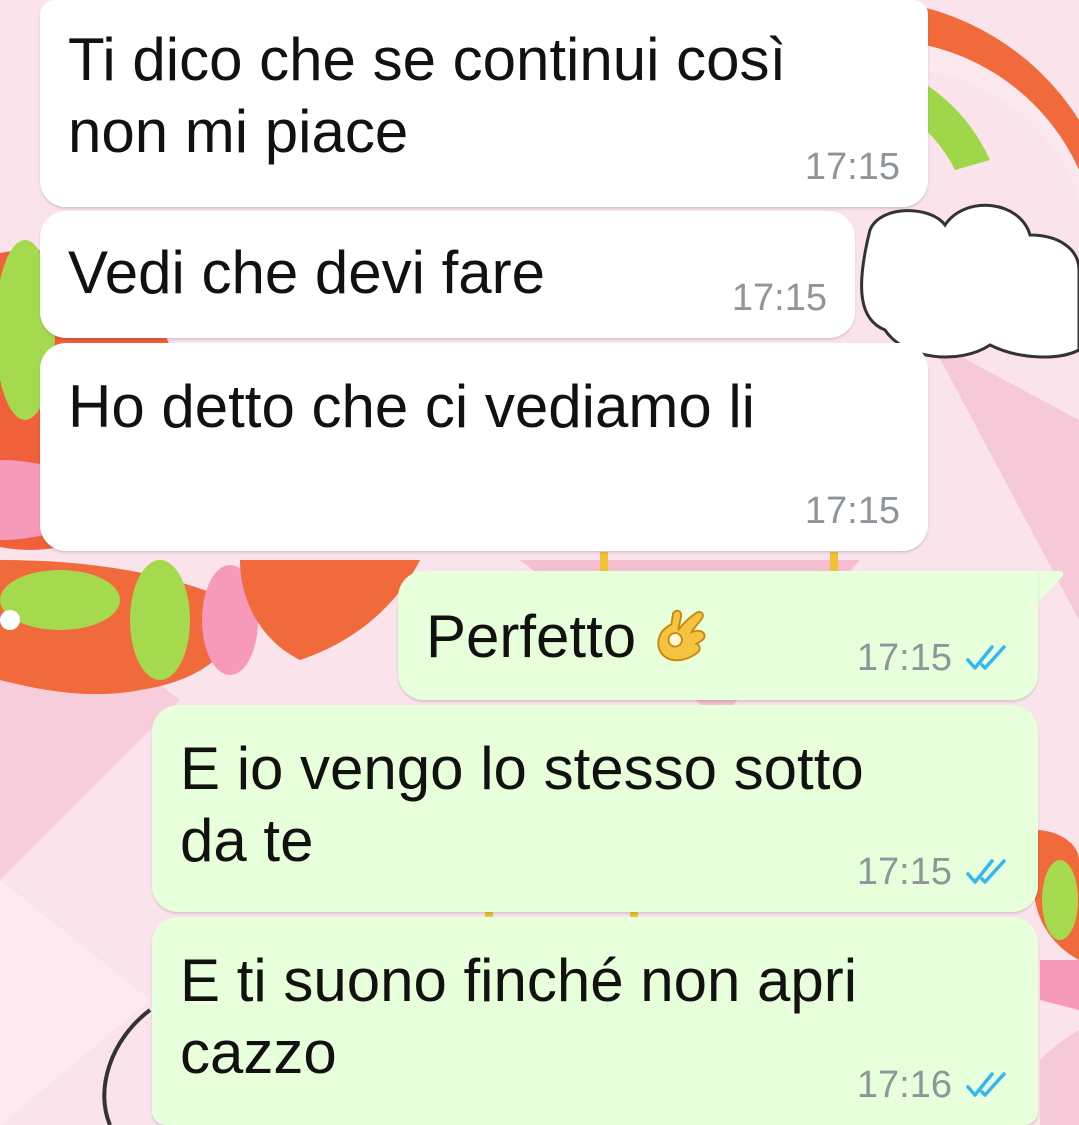  I want to click on message-text: Perfetto, so click(531, 636).